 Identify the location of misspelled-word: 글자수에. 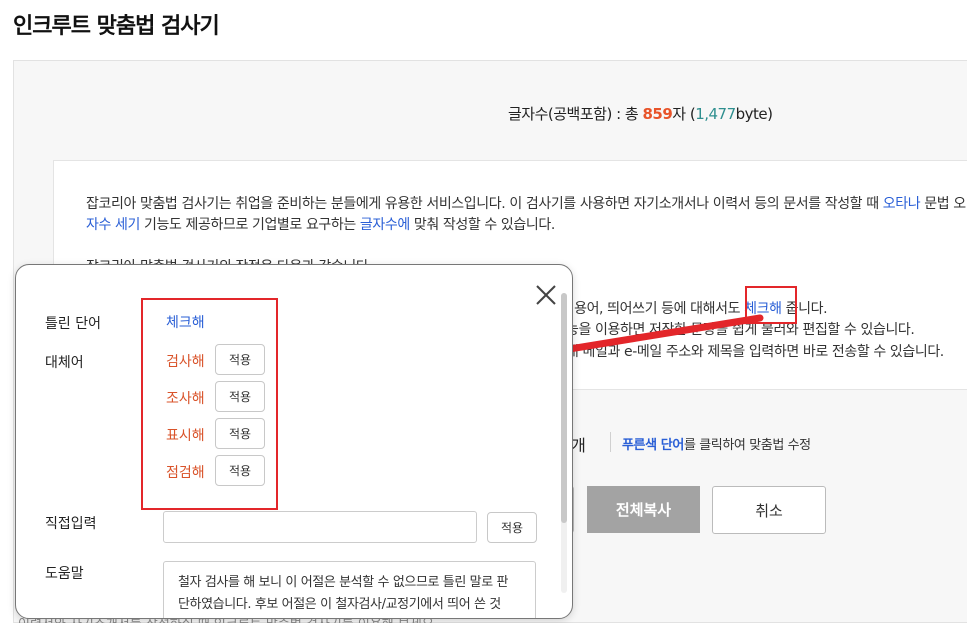
(385, 225).